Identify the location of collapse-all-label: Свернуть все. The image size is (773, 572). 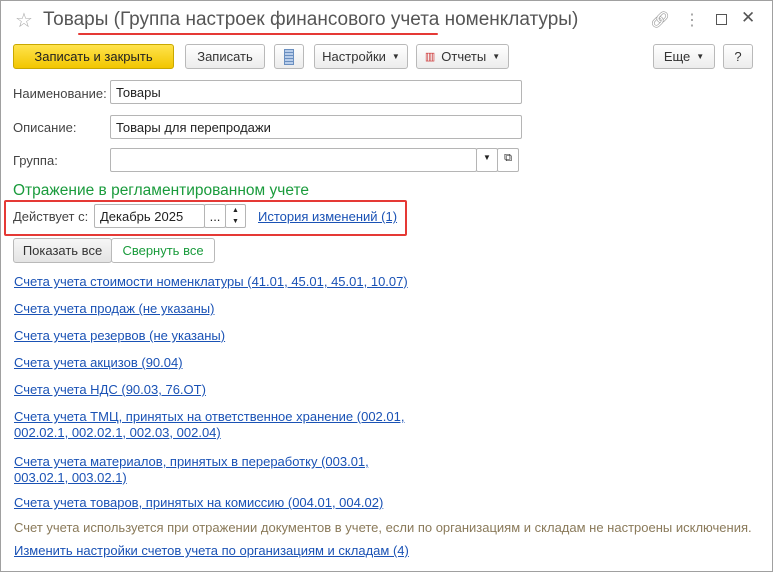
(163, 250).